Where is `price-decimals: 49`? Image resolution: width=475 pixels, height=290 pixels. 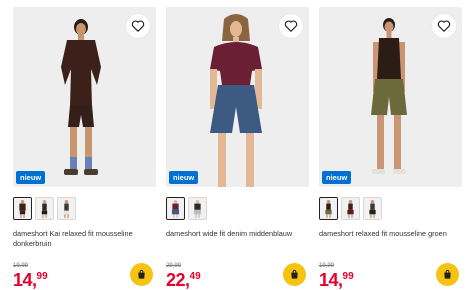
price-decimals: 49 is located at coordinates (195, 276).